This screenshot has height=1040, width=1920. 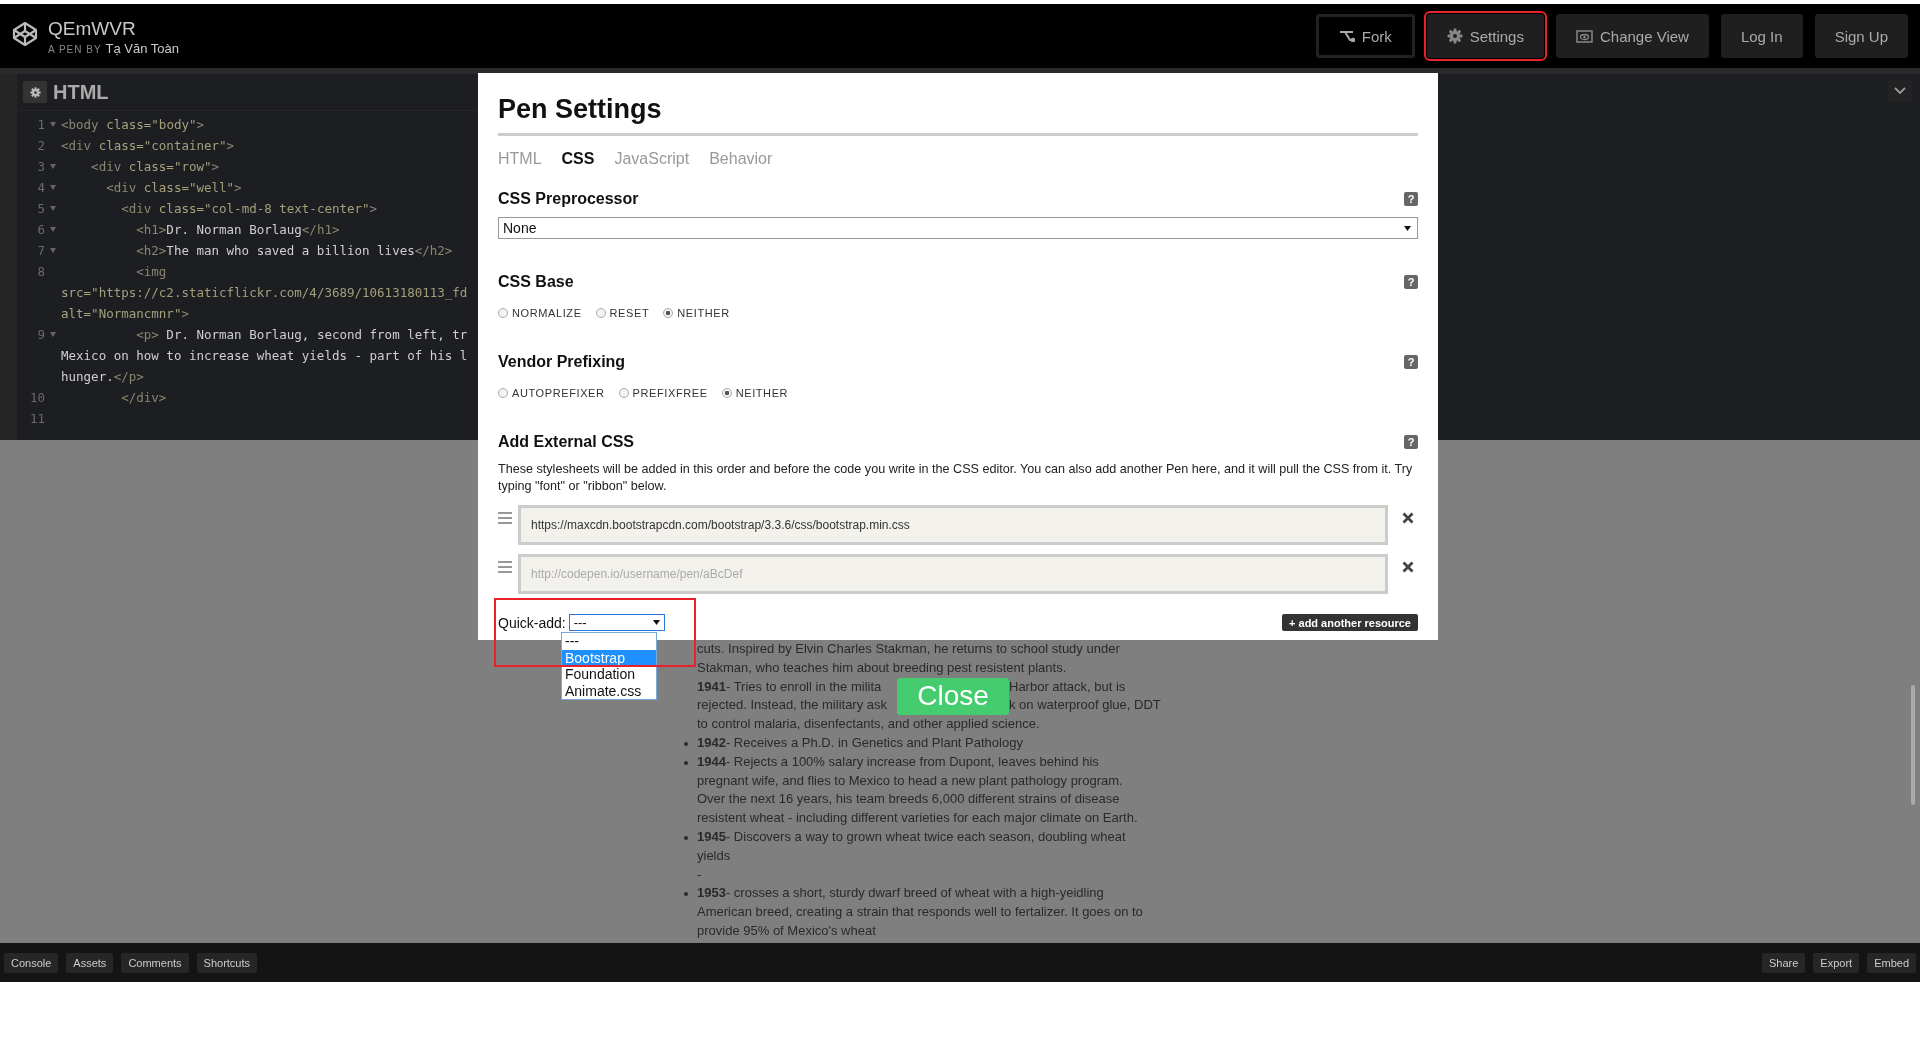 I want to click on url-field: https://maxcdn.bootstrapcdn.com/bootstrap/3.3.6/css/bootstrap.min.css, so click(x=953, y=525).